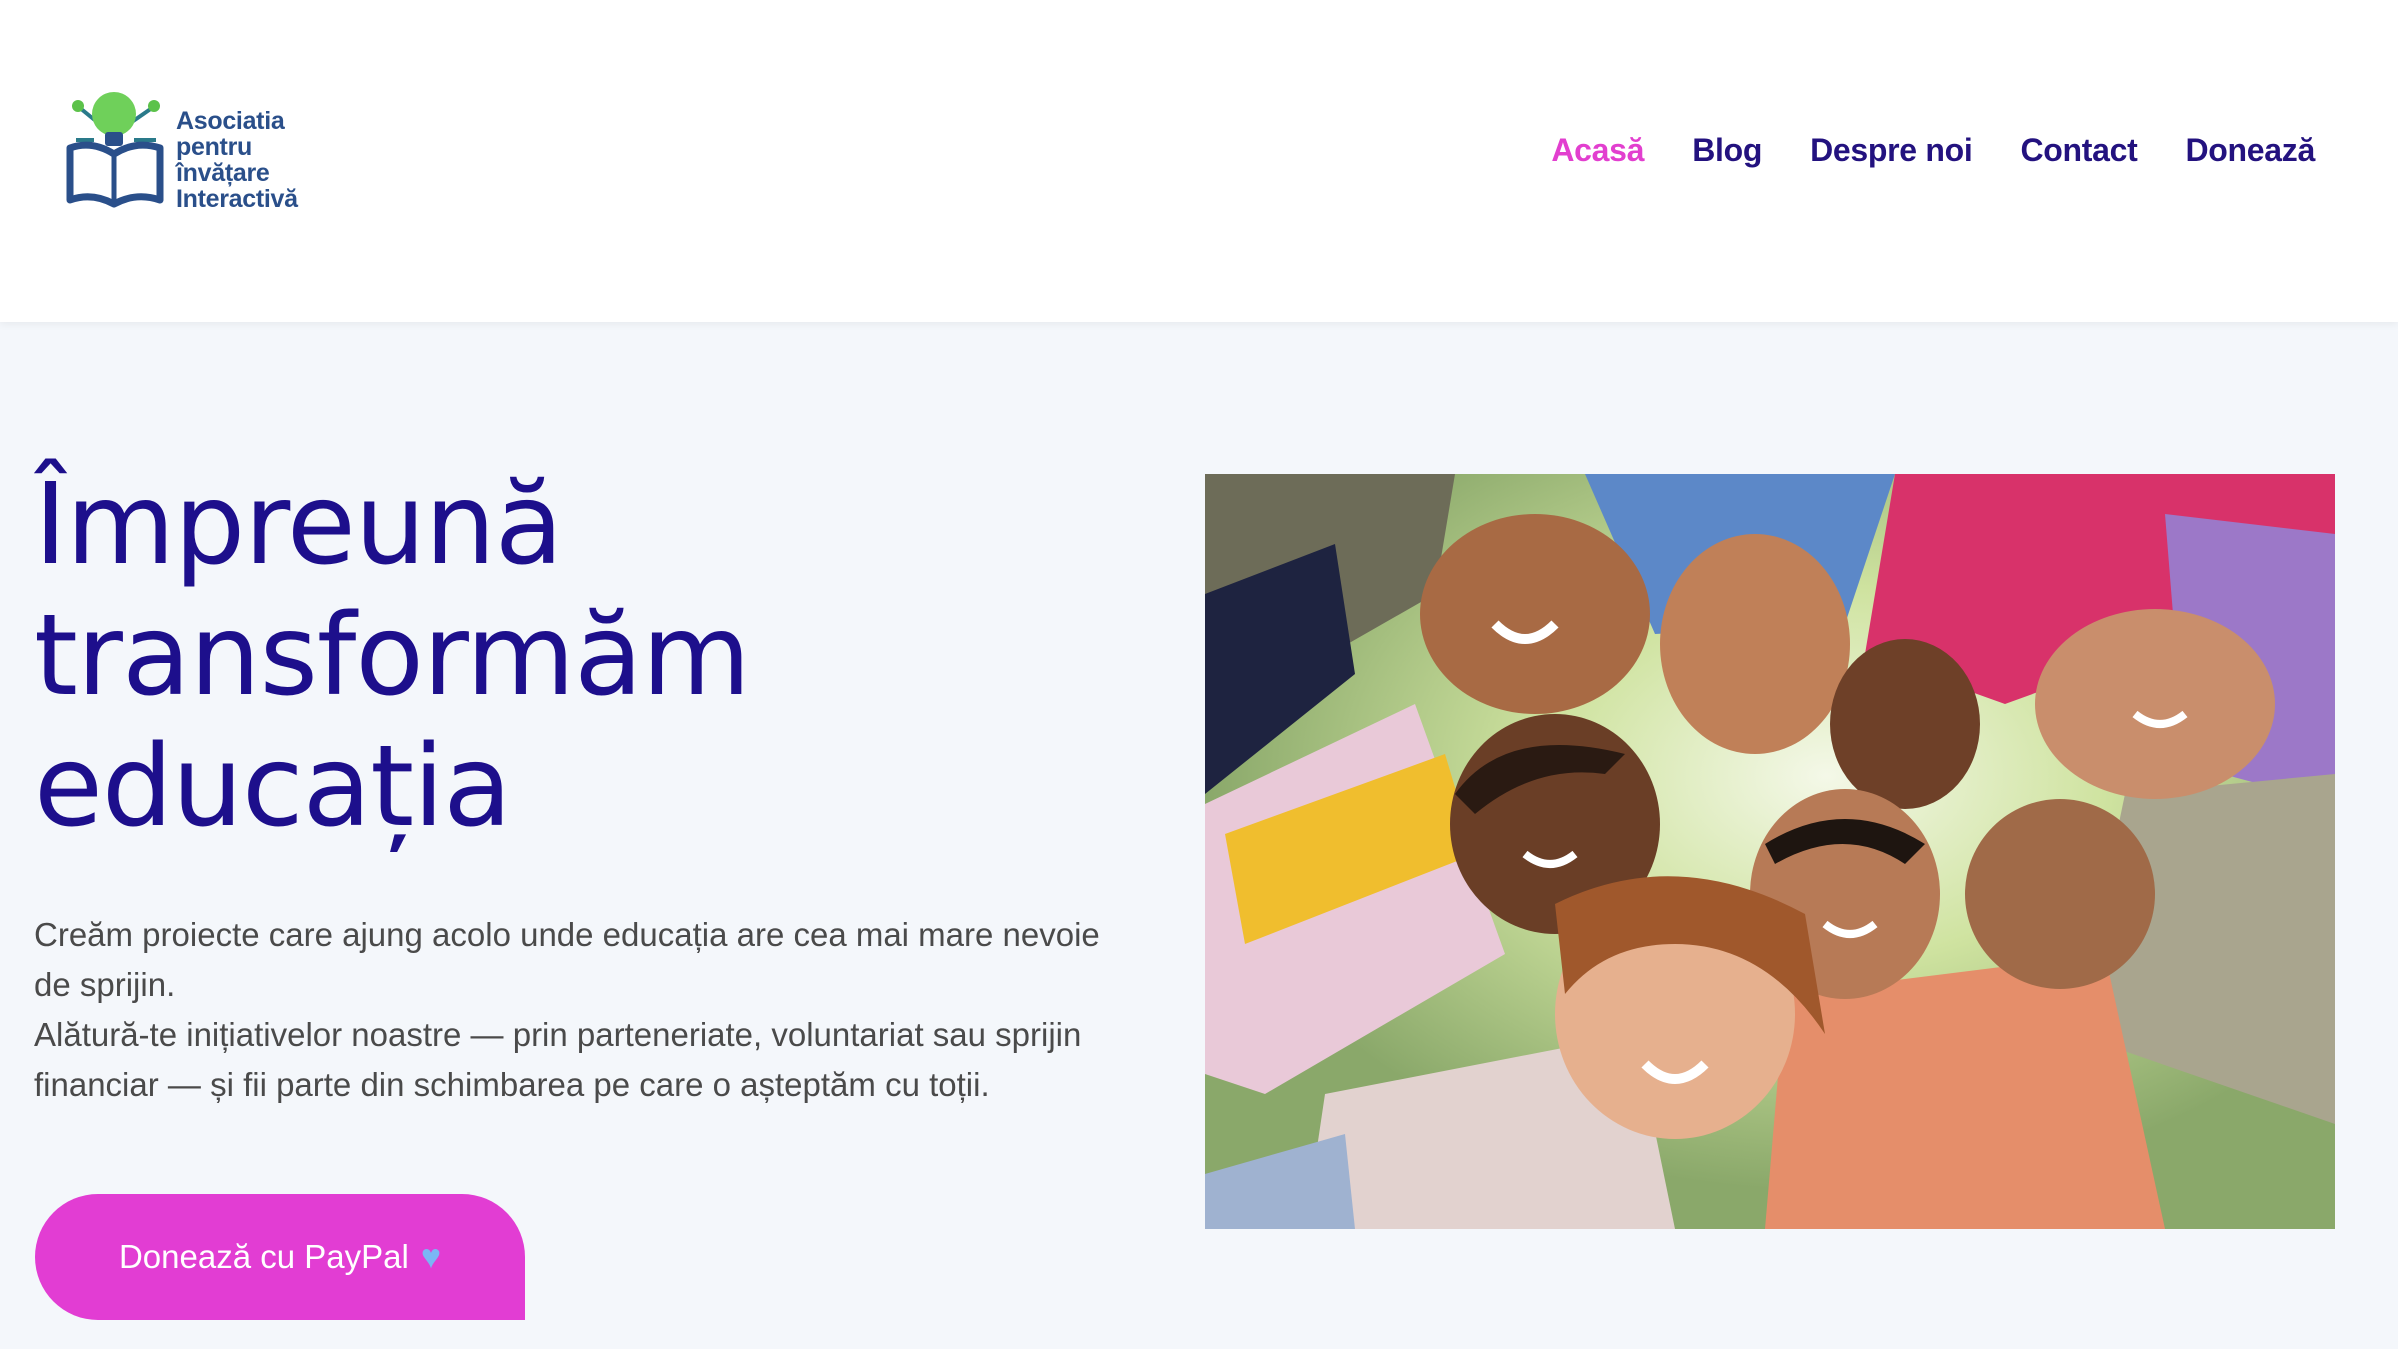  What do you see at coordinates (230, 121) in the screenshot?
I see `logo-line: Asociatia` at bounding box center [230, 121].